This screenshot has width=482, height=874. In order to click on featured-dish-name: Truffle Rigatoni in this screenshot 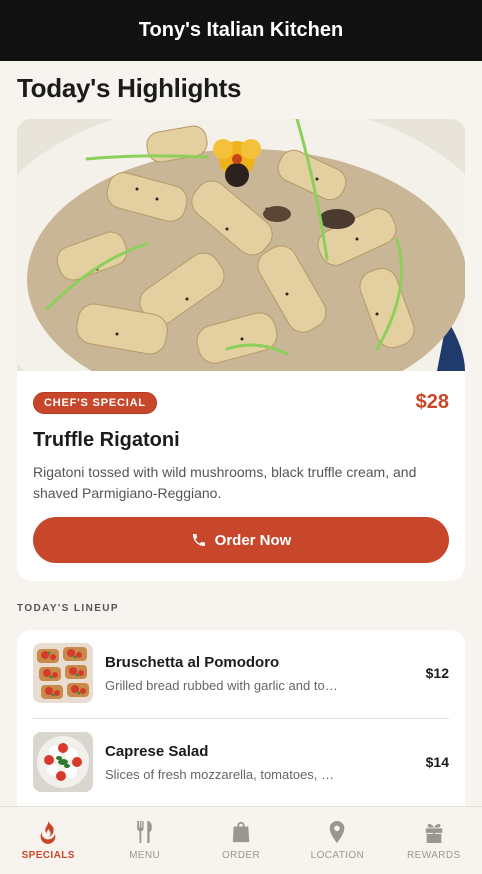, I will do `click(106, 440)`.